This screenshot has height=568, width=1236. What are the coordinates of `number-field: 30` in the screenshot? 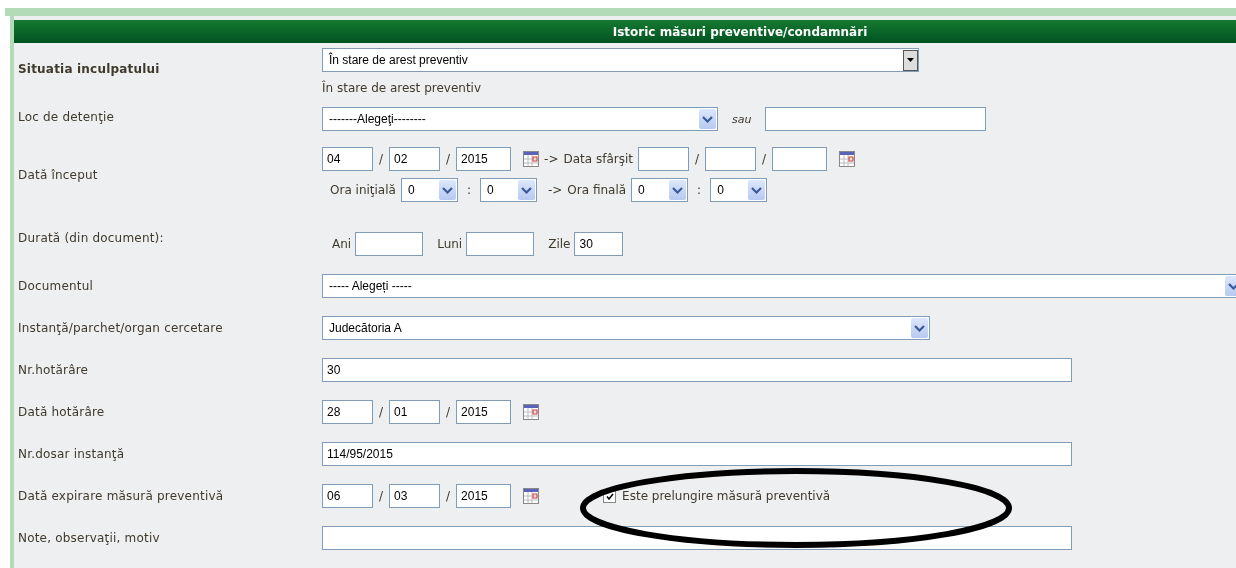 It's located at (599, 244).